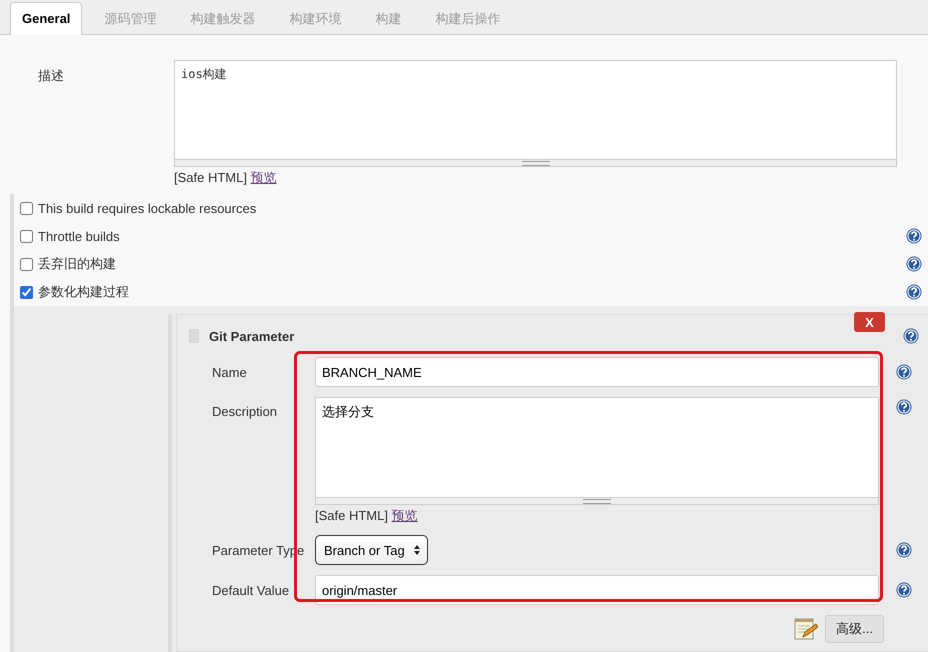 The width and height of the screenshot is (928, 652). I want to click on tab: General, so click(46, 18).